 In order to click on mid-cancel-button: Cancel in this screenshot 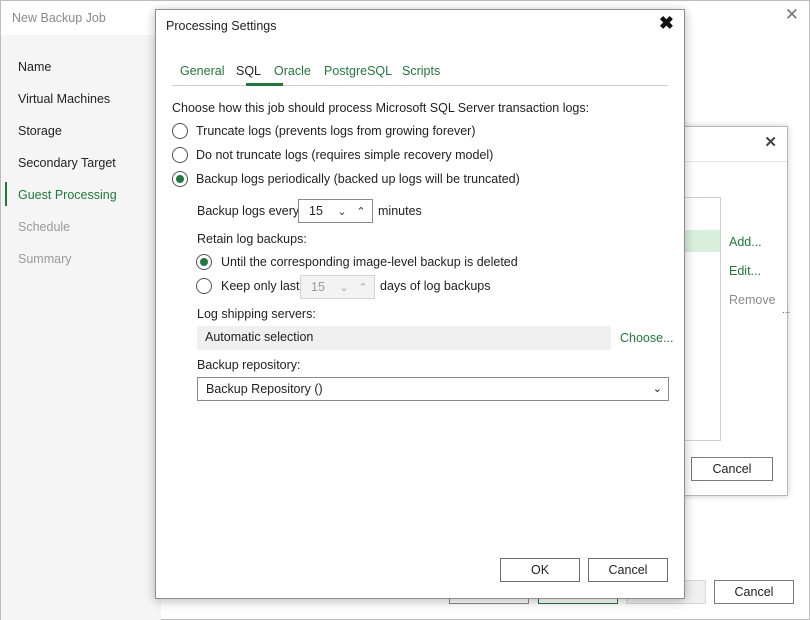, I will do `click(732, 469)`.